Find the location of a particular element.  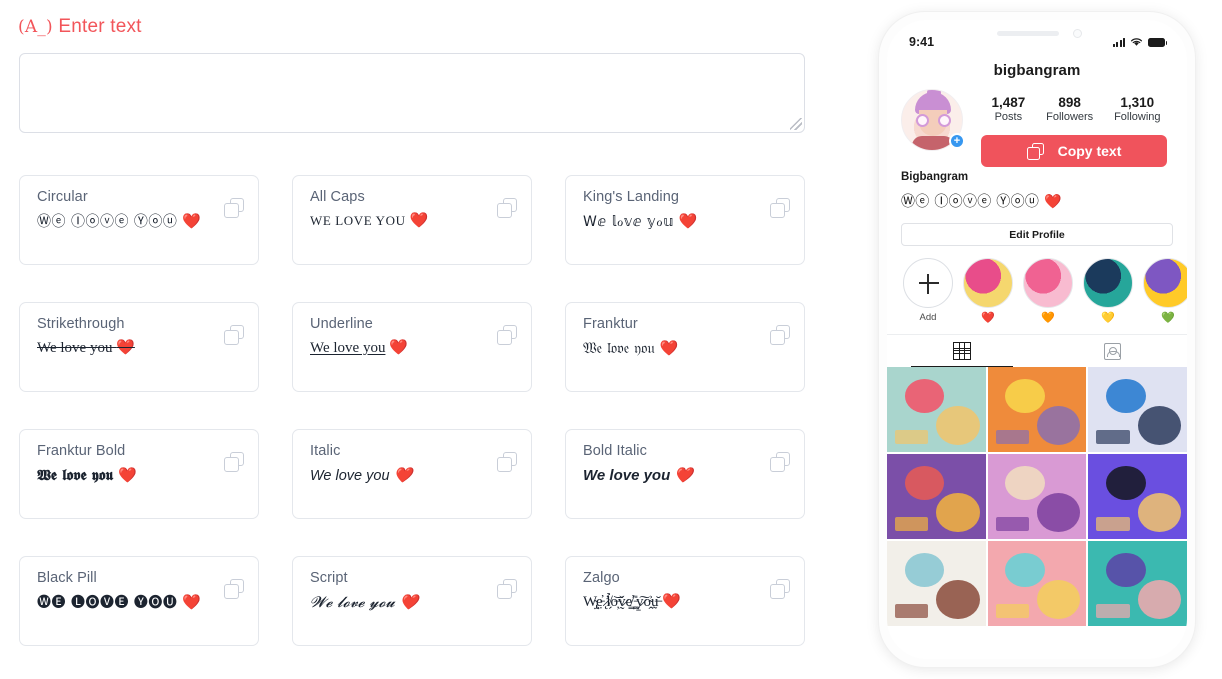

style-sample-text: We love you is located at coordinates (348, 348).